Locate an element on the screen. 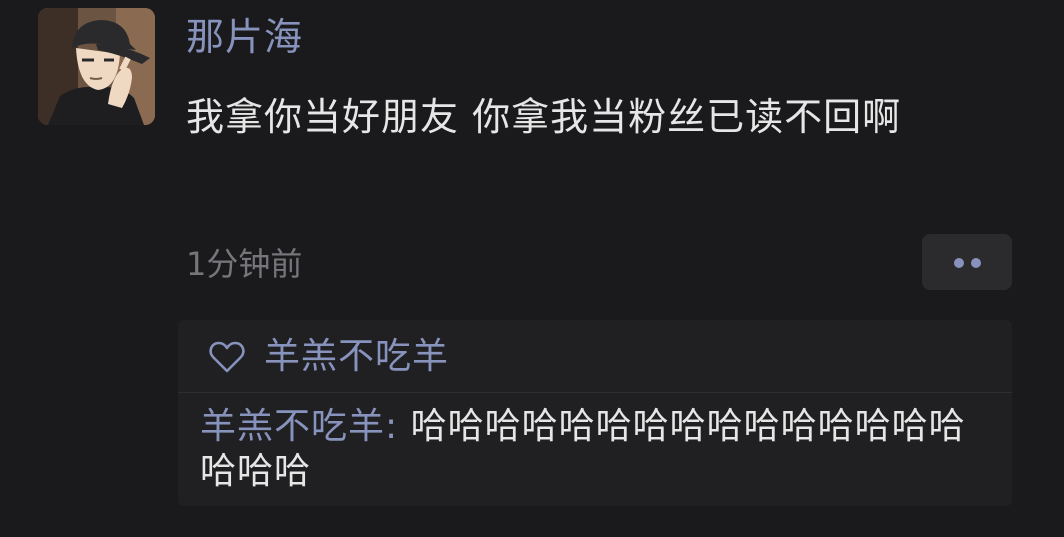  comment-item: 羊羔不吃羊: 哈哈哈哈哈哈哈哈哈哈哈哈哈哈哈哈哈哈 is located at coordinates (600, 449).